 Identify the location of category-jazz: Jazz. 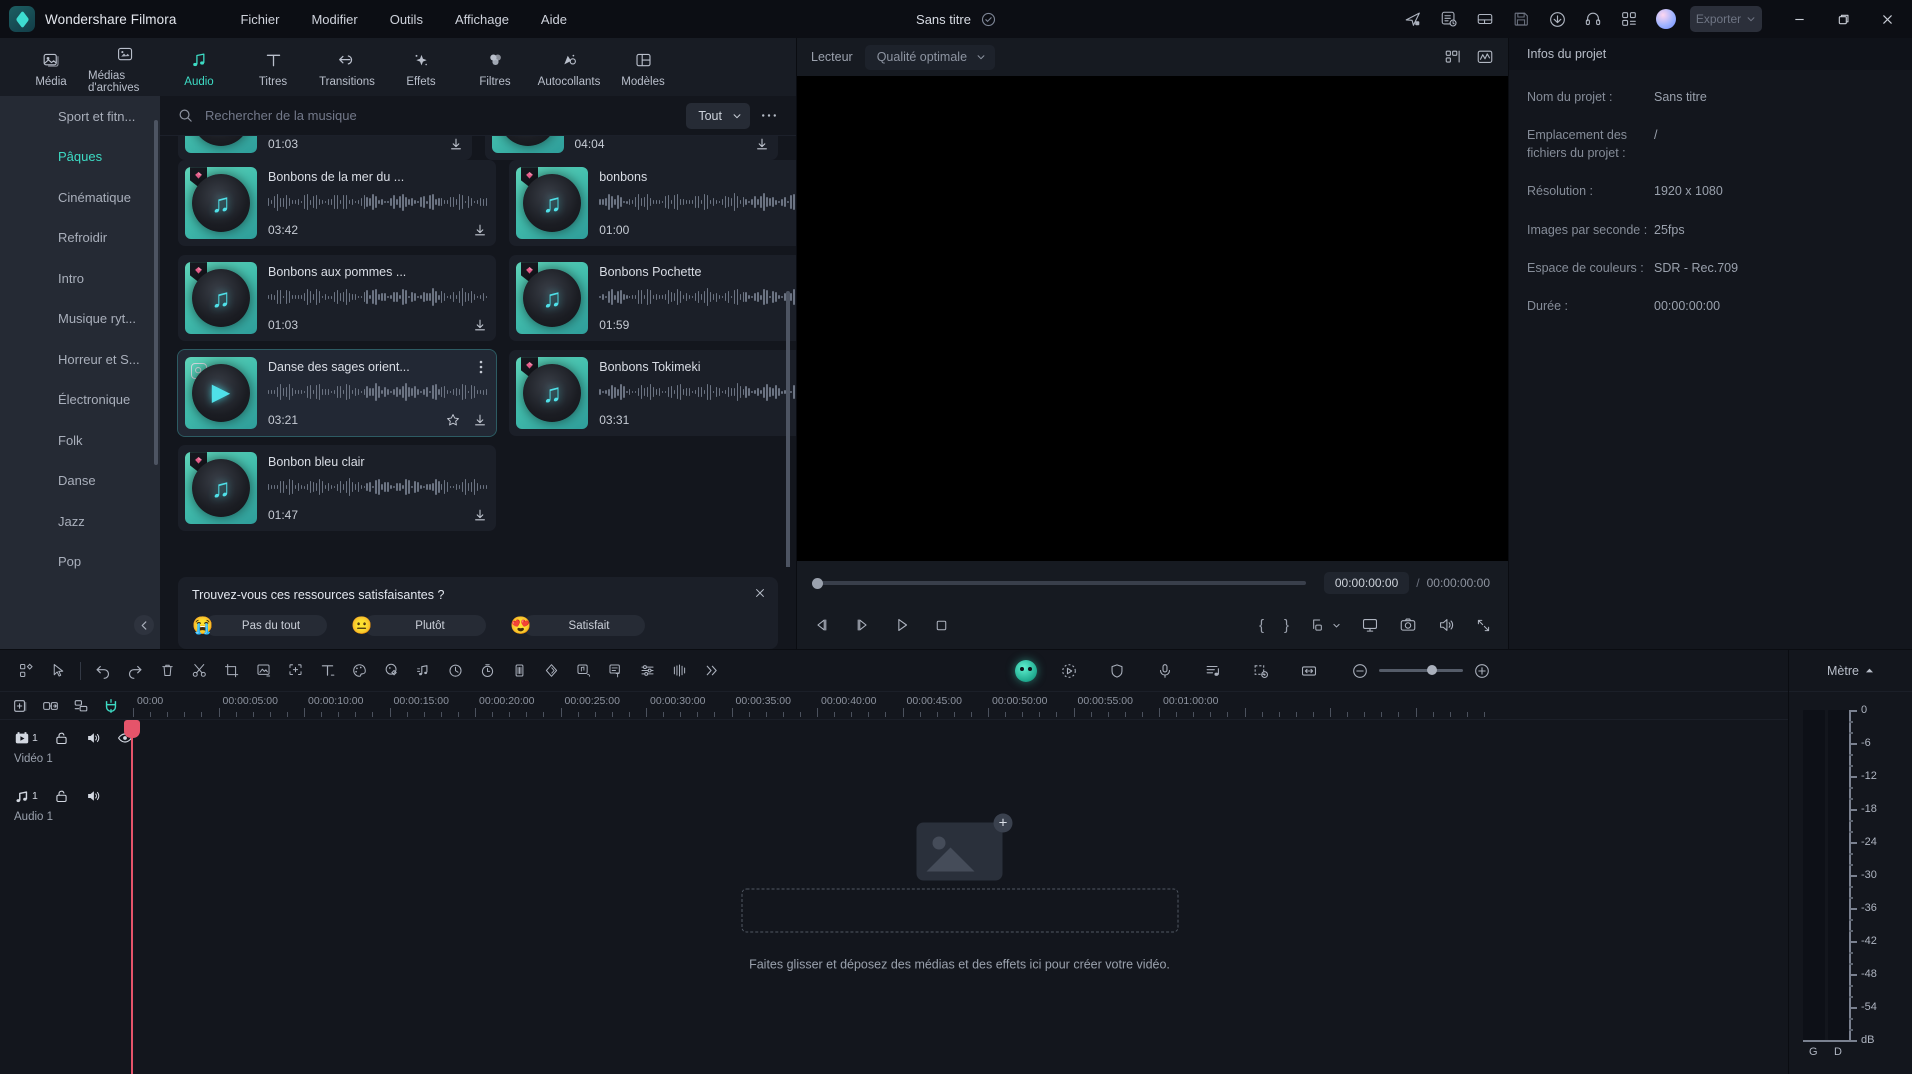
(80, 521).